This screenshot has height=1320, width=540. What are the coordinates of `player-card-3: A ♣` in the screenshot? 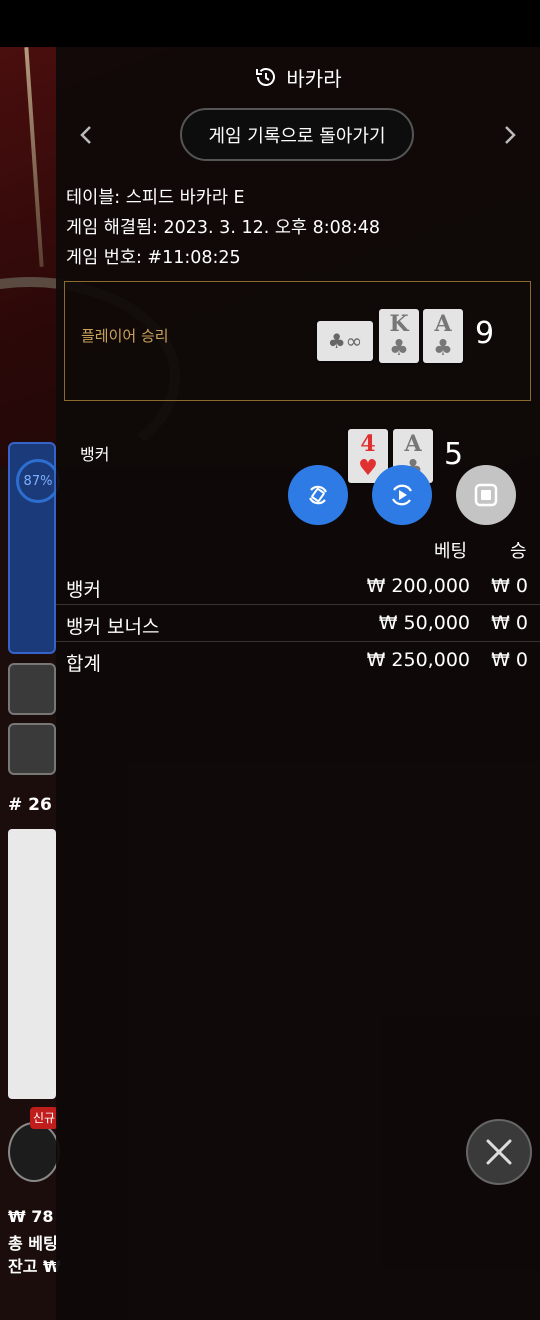 It's located at (443, 336).